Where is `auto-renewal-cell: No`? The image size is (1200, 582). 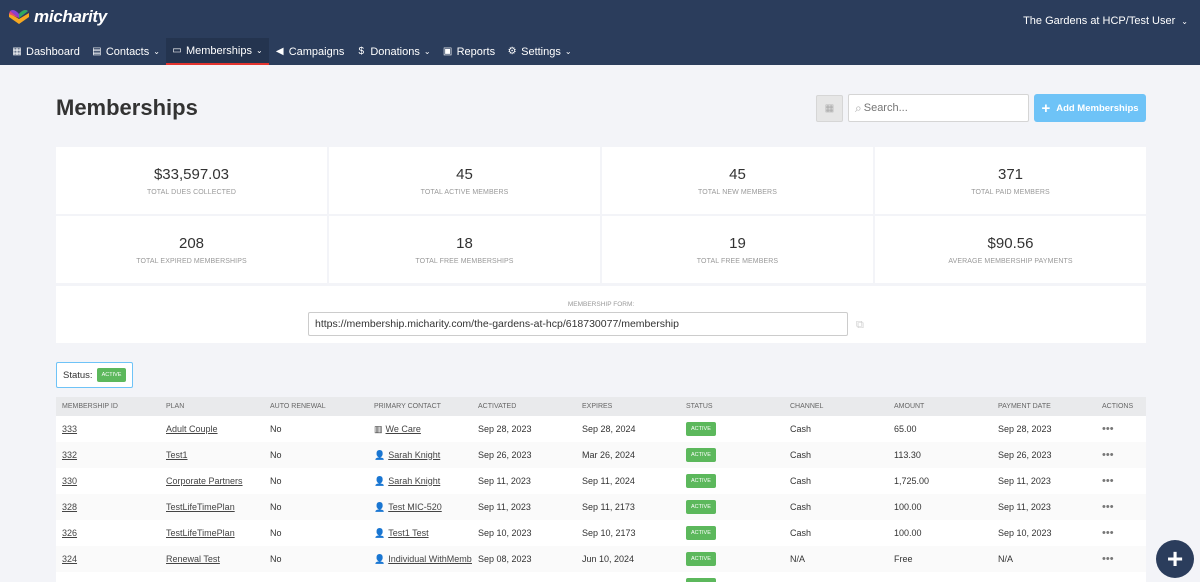 auto-renewal-cell: No is located at coordinates (276, 559).